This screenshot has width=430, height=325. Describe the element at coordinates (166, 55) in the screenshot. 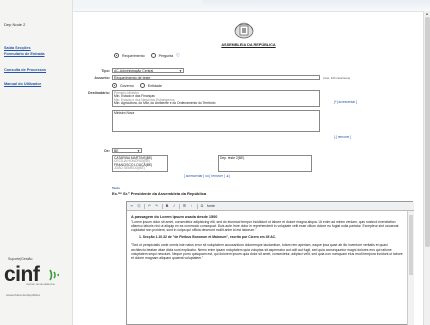

I see `radio-pergunta-label: Pergunta` at that location.